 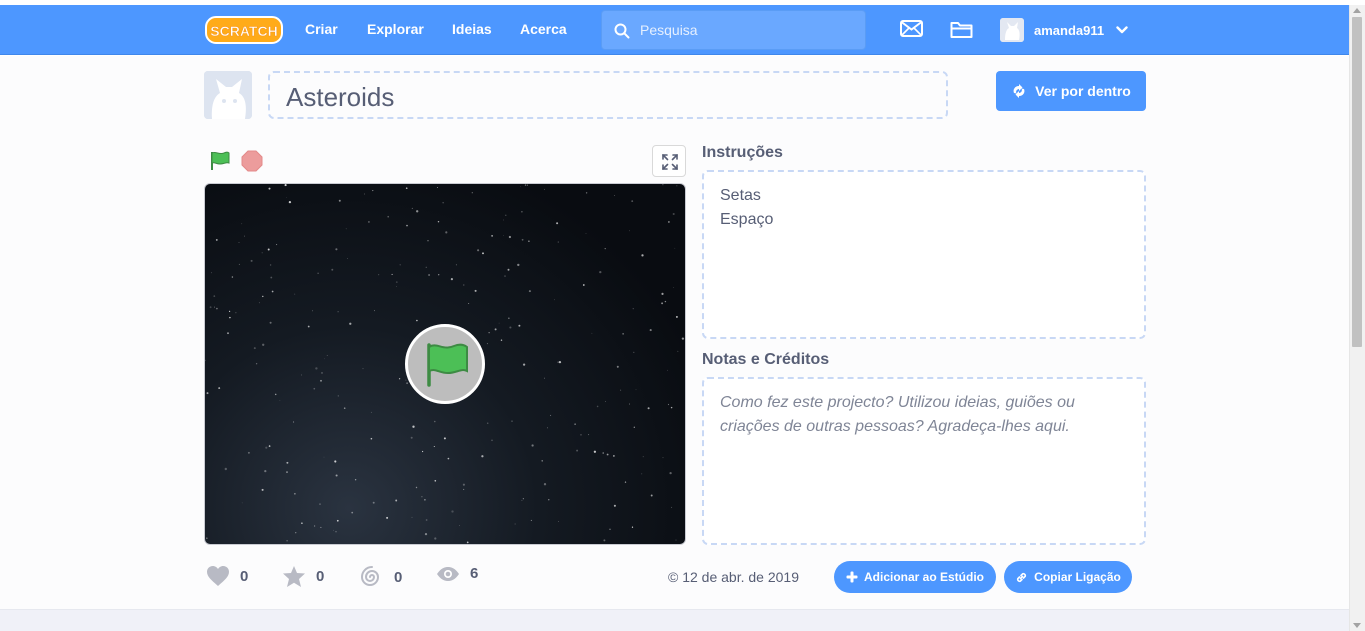 What do you see at coordinates (924, 254) in the screenshot?
I see `instructions-field: Setas Espaço` at bounding box center [924, 254].